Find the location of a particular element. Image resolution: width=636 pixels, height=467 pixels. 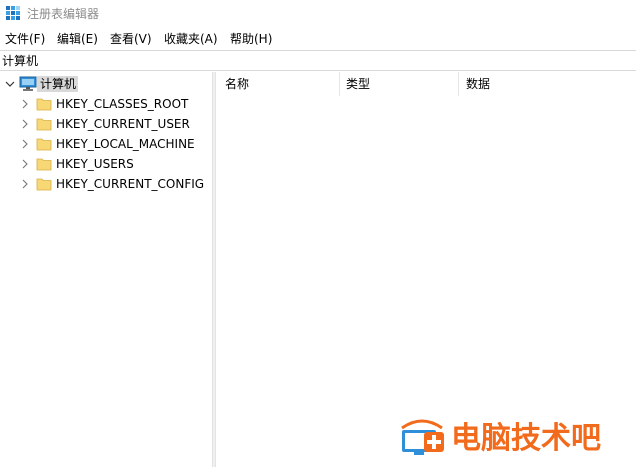

tree-item-label: HKEY_CLASSES_ROOT is located at coordinates (122, 104).